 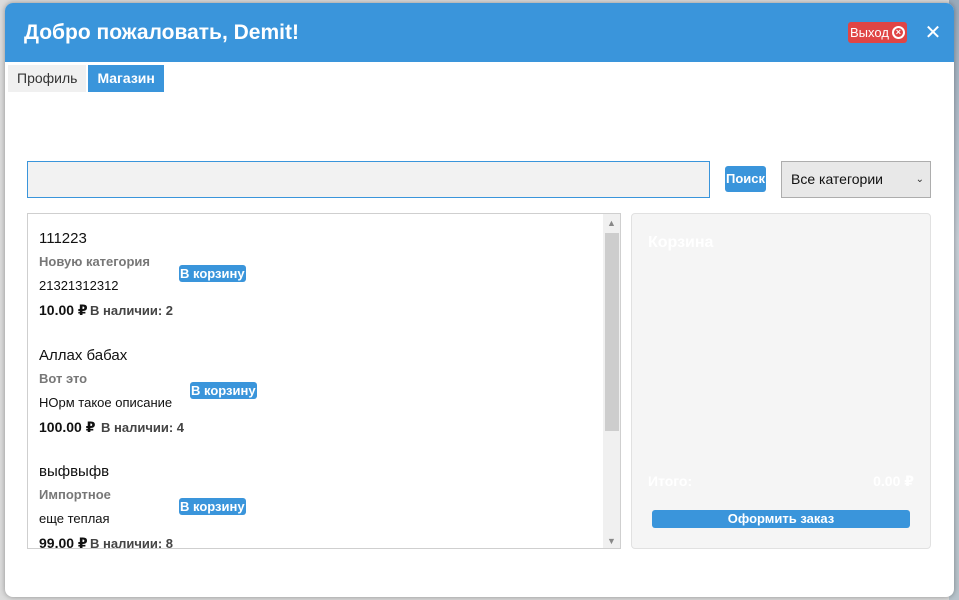 I want to click on cart-total-value: 0.00 ₽, so click(x=893, y=481).